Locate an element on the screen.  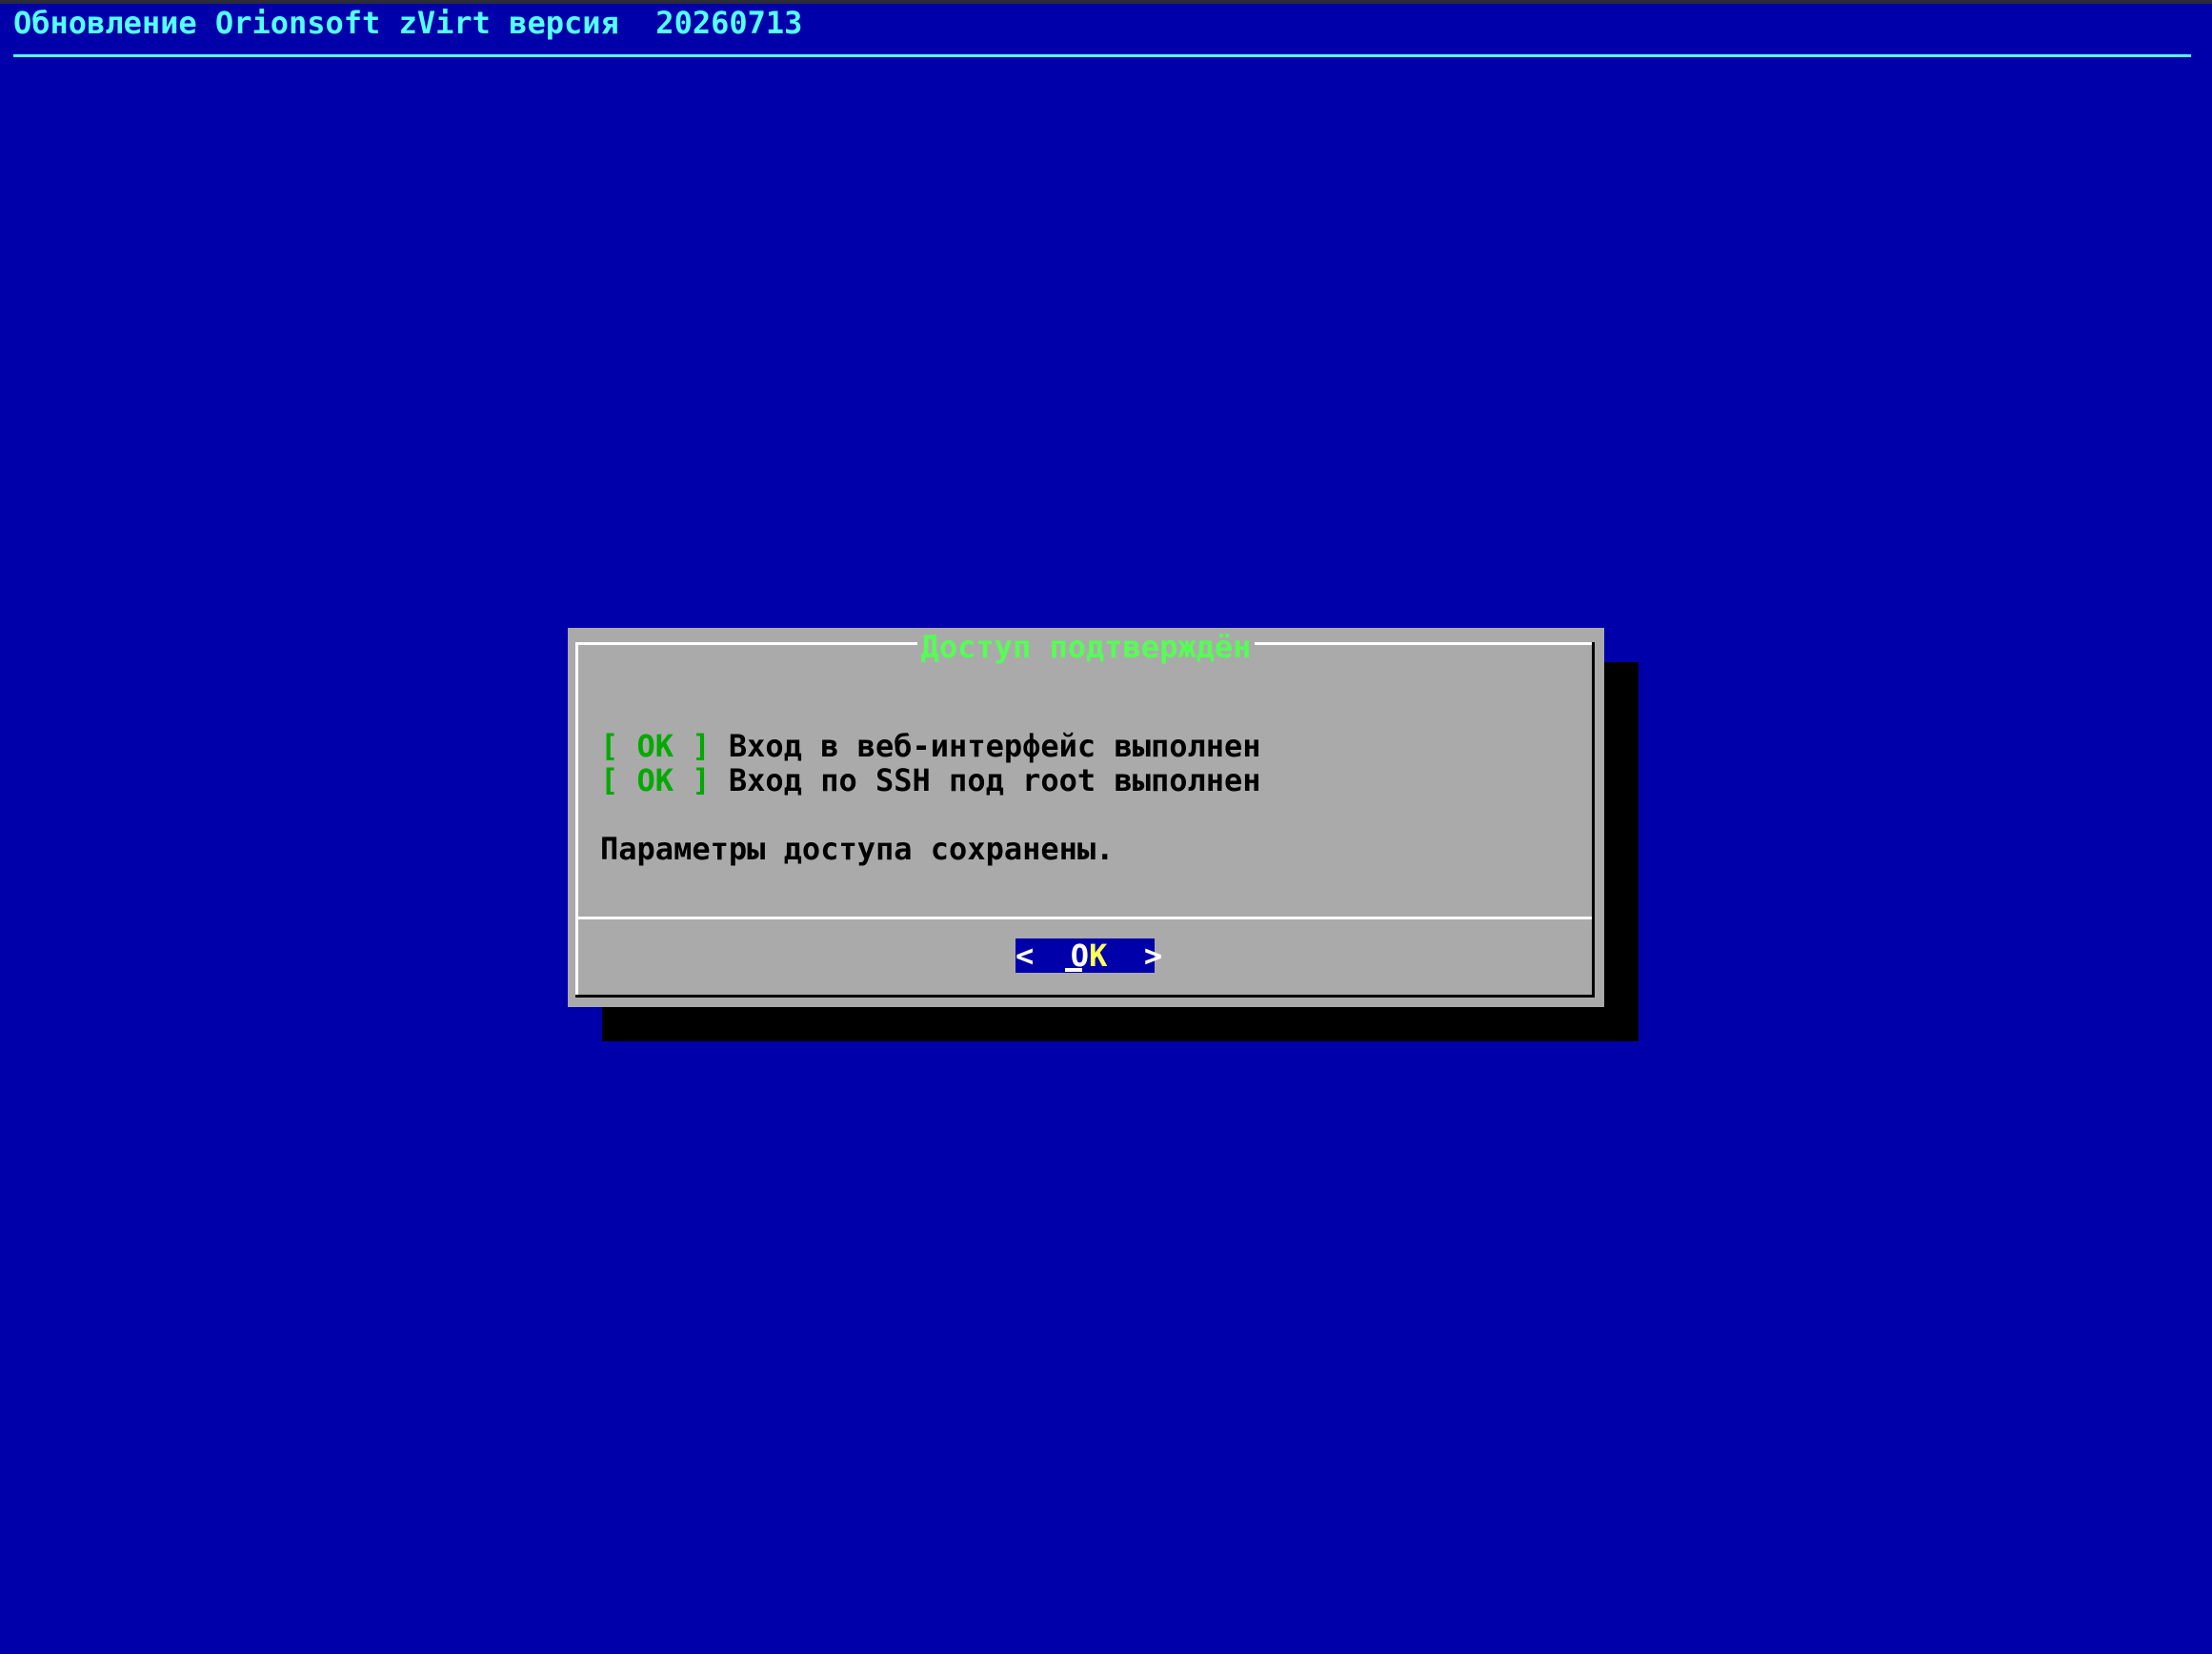
button-separator is located at coordinates (1085, 918).